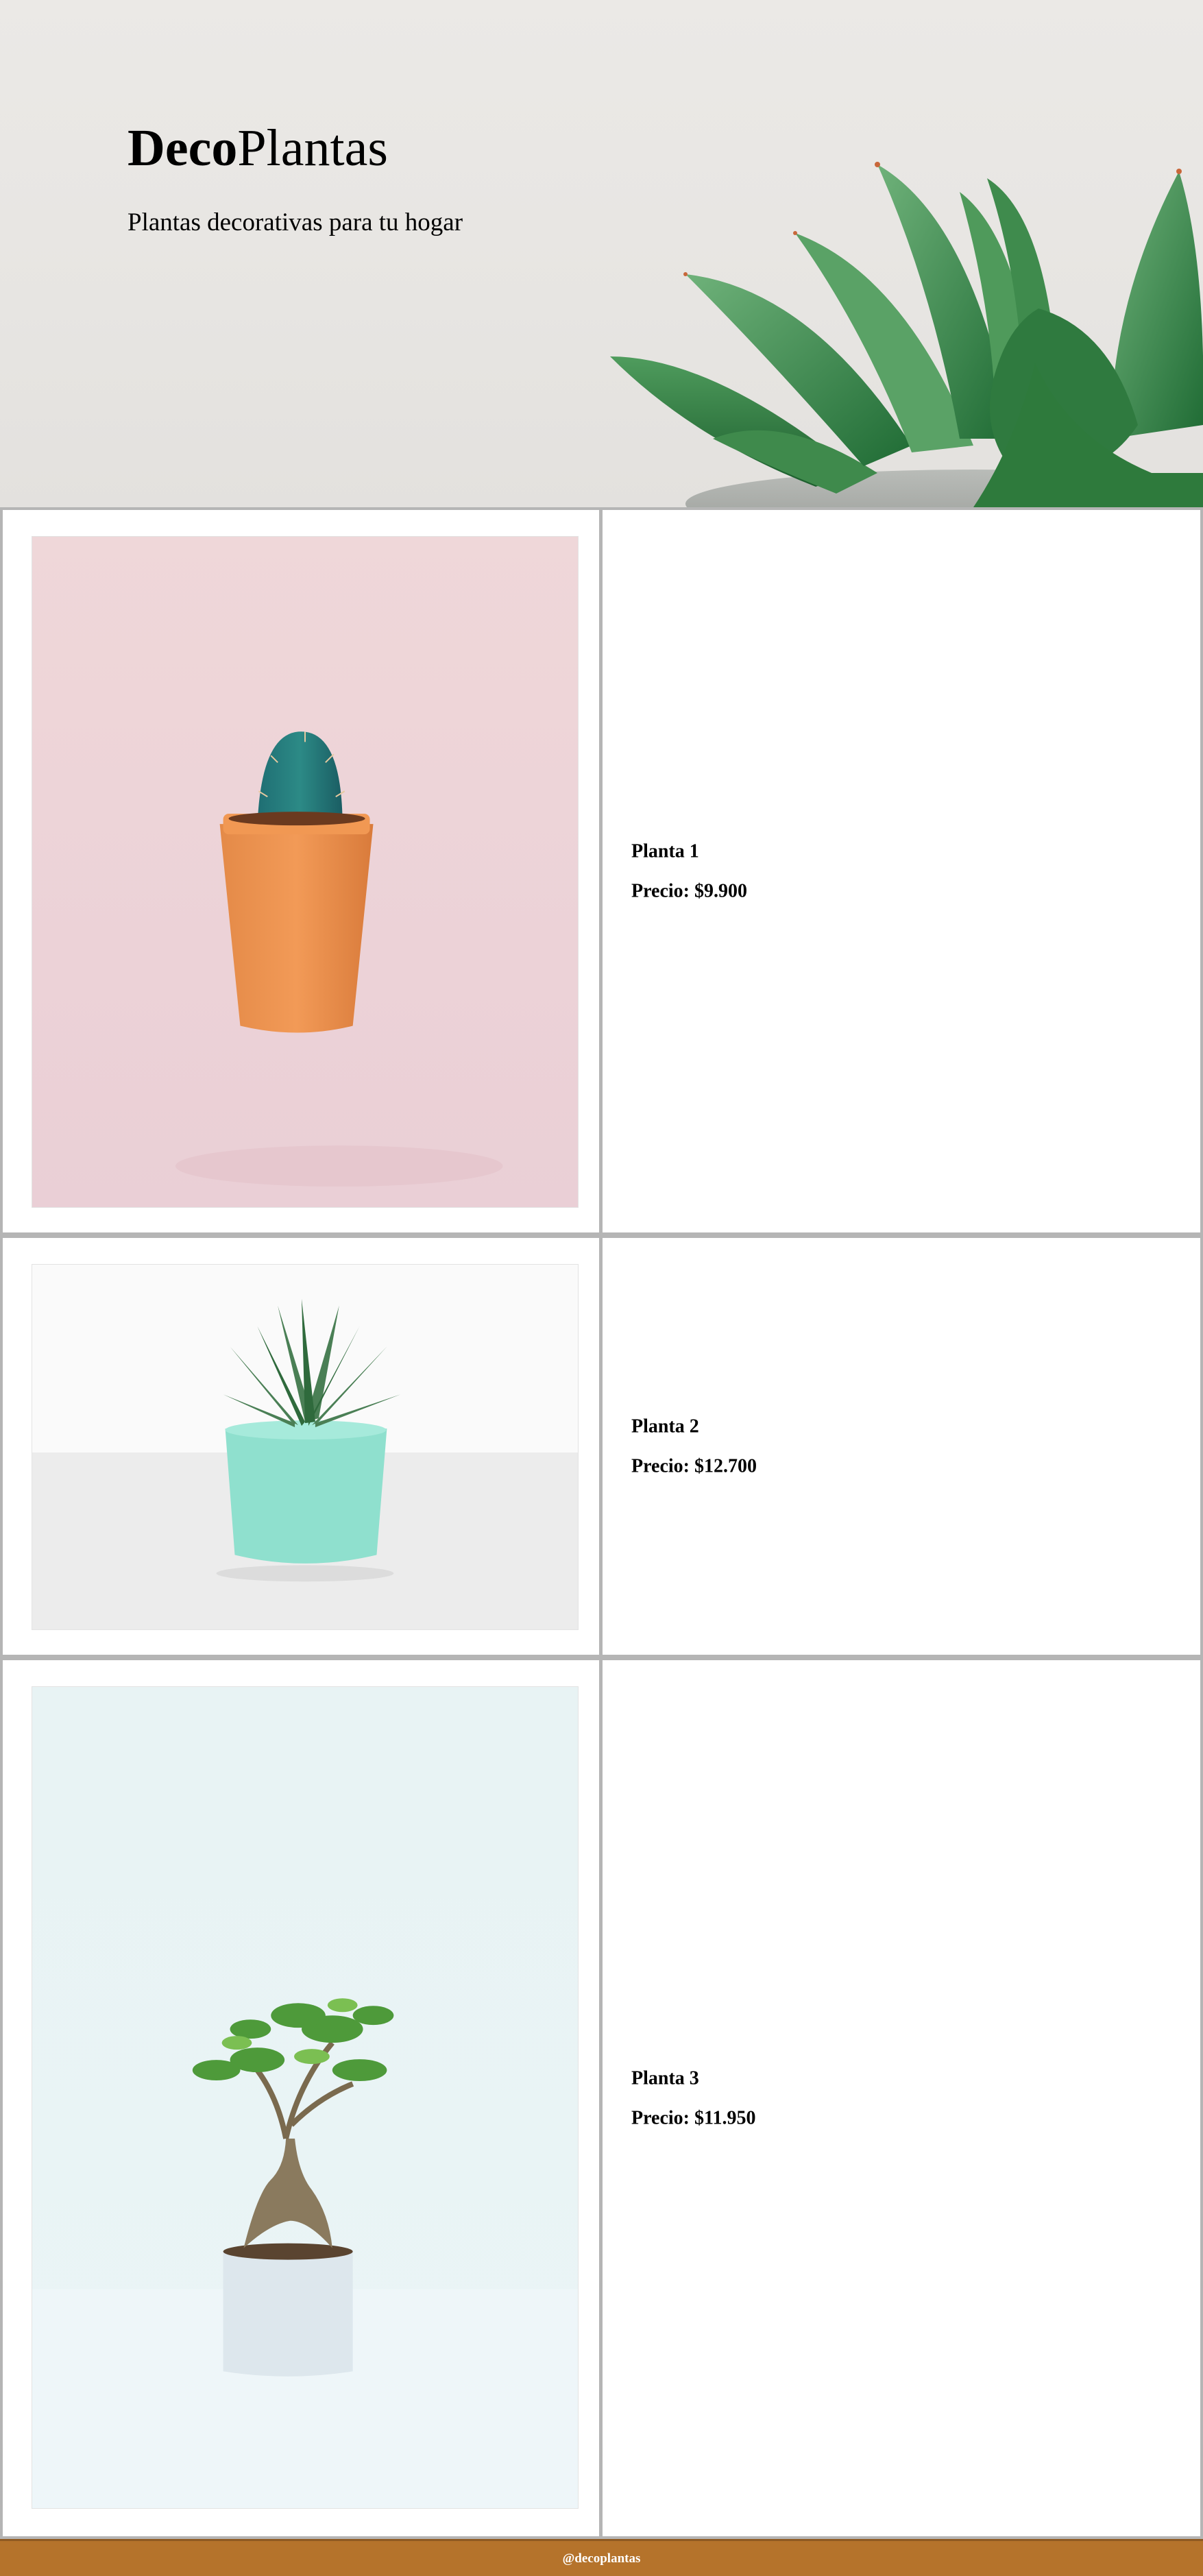  Describe the element at coordinates (312, 148) in the screenshot. I see `brand-regular: Plantas` at that location.